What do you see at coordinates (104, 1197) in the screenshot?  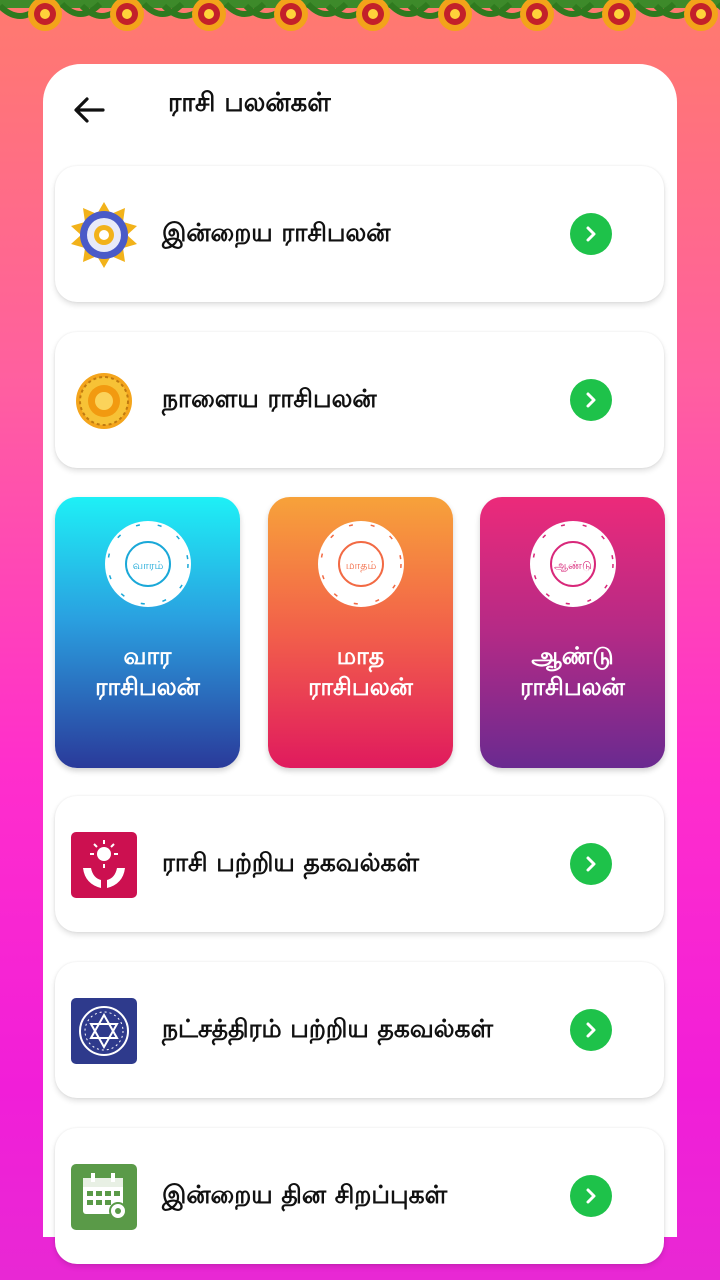 I see `calendar-icon` at bounding box center [104, 1197].